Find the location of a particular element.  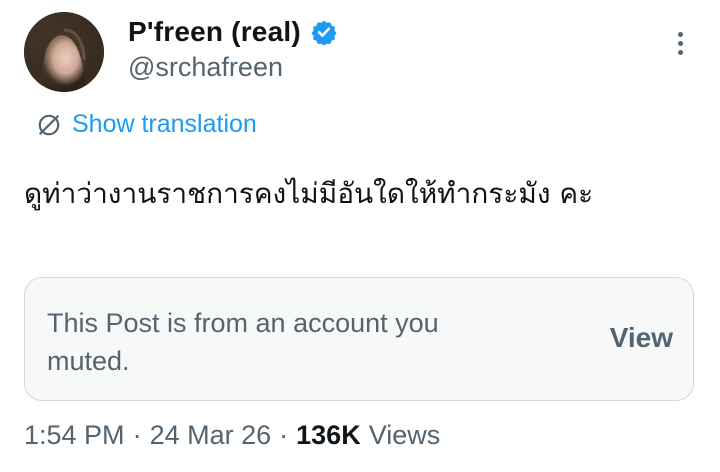

muted-notice-text: This Post is from an account you muted. is located at coordinates (243, 342).